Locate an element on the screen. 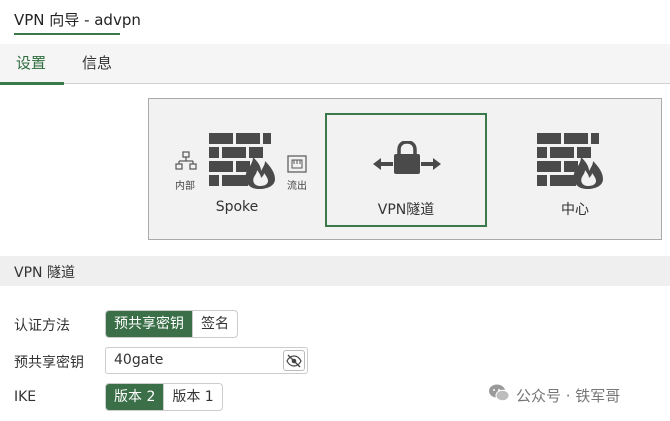 Image resolution: width=670 pixels, height=421 pixels. arrow-left-icon is located at coordinates (383, 166).